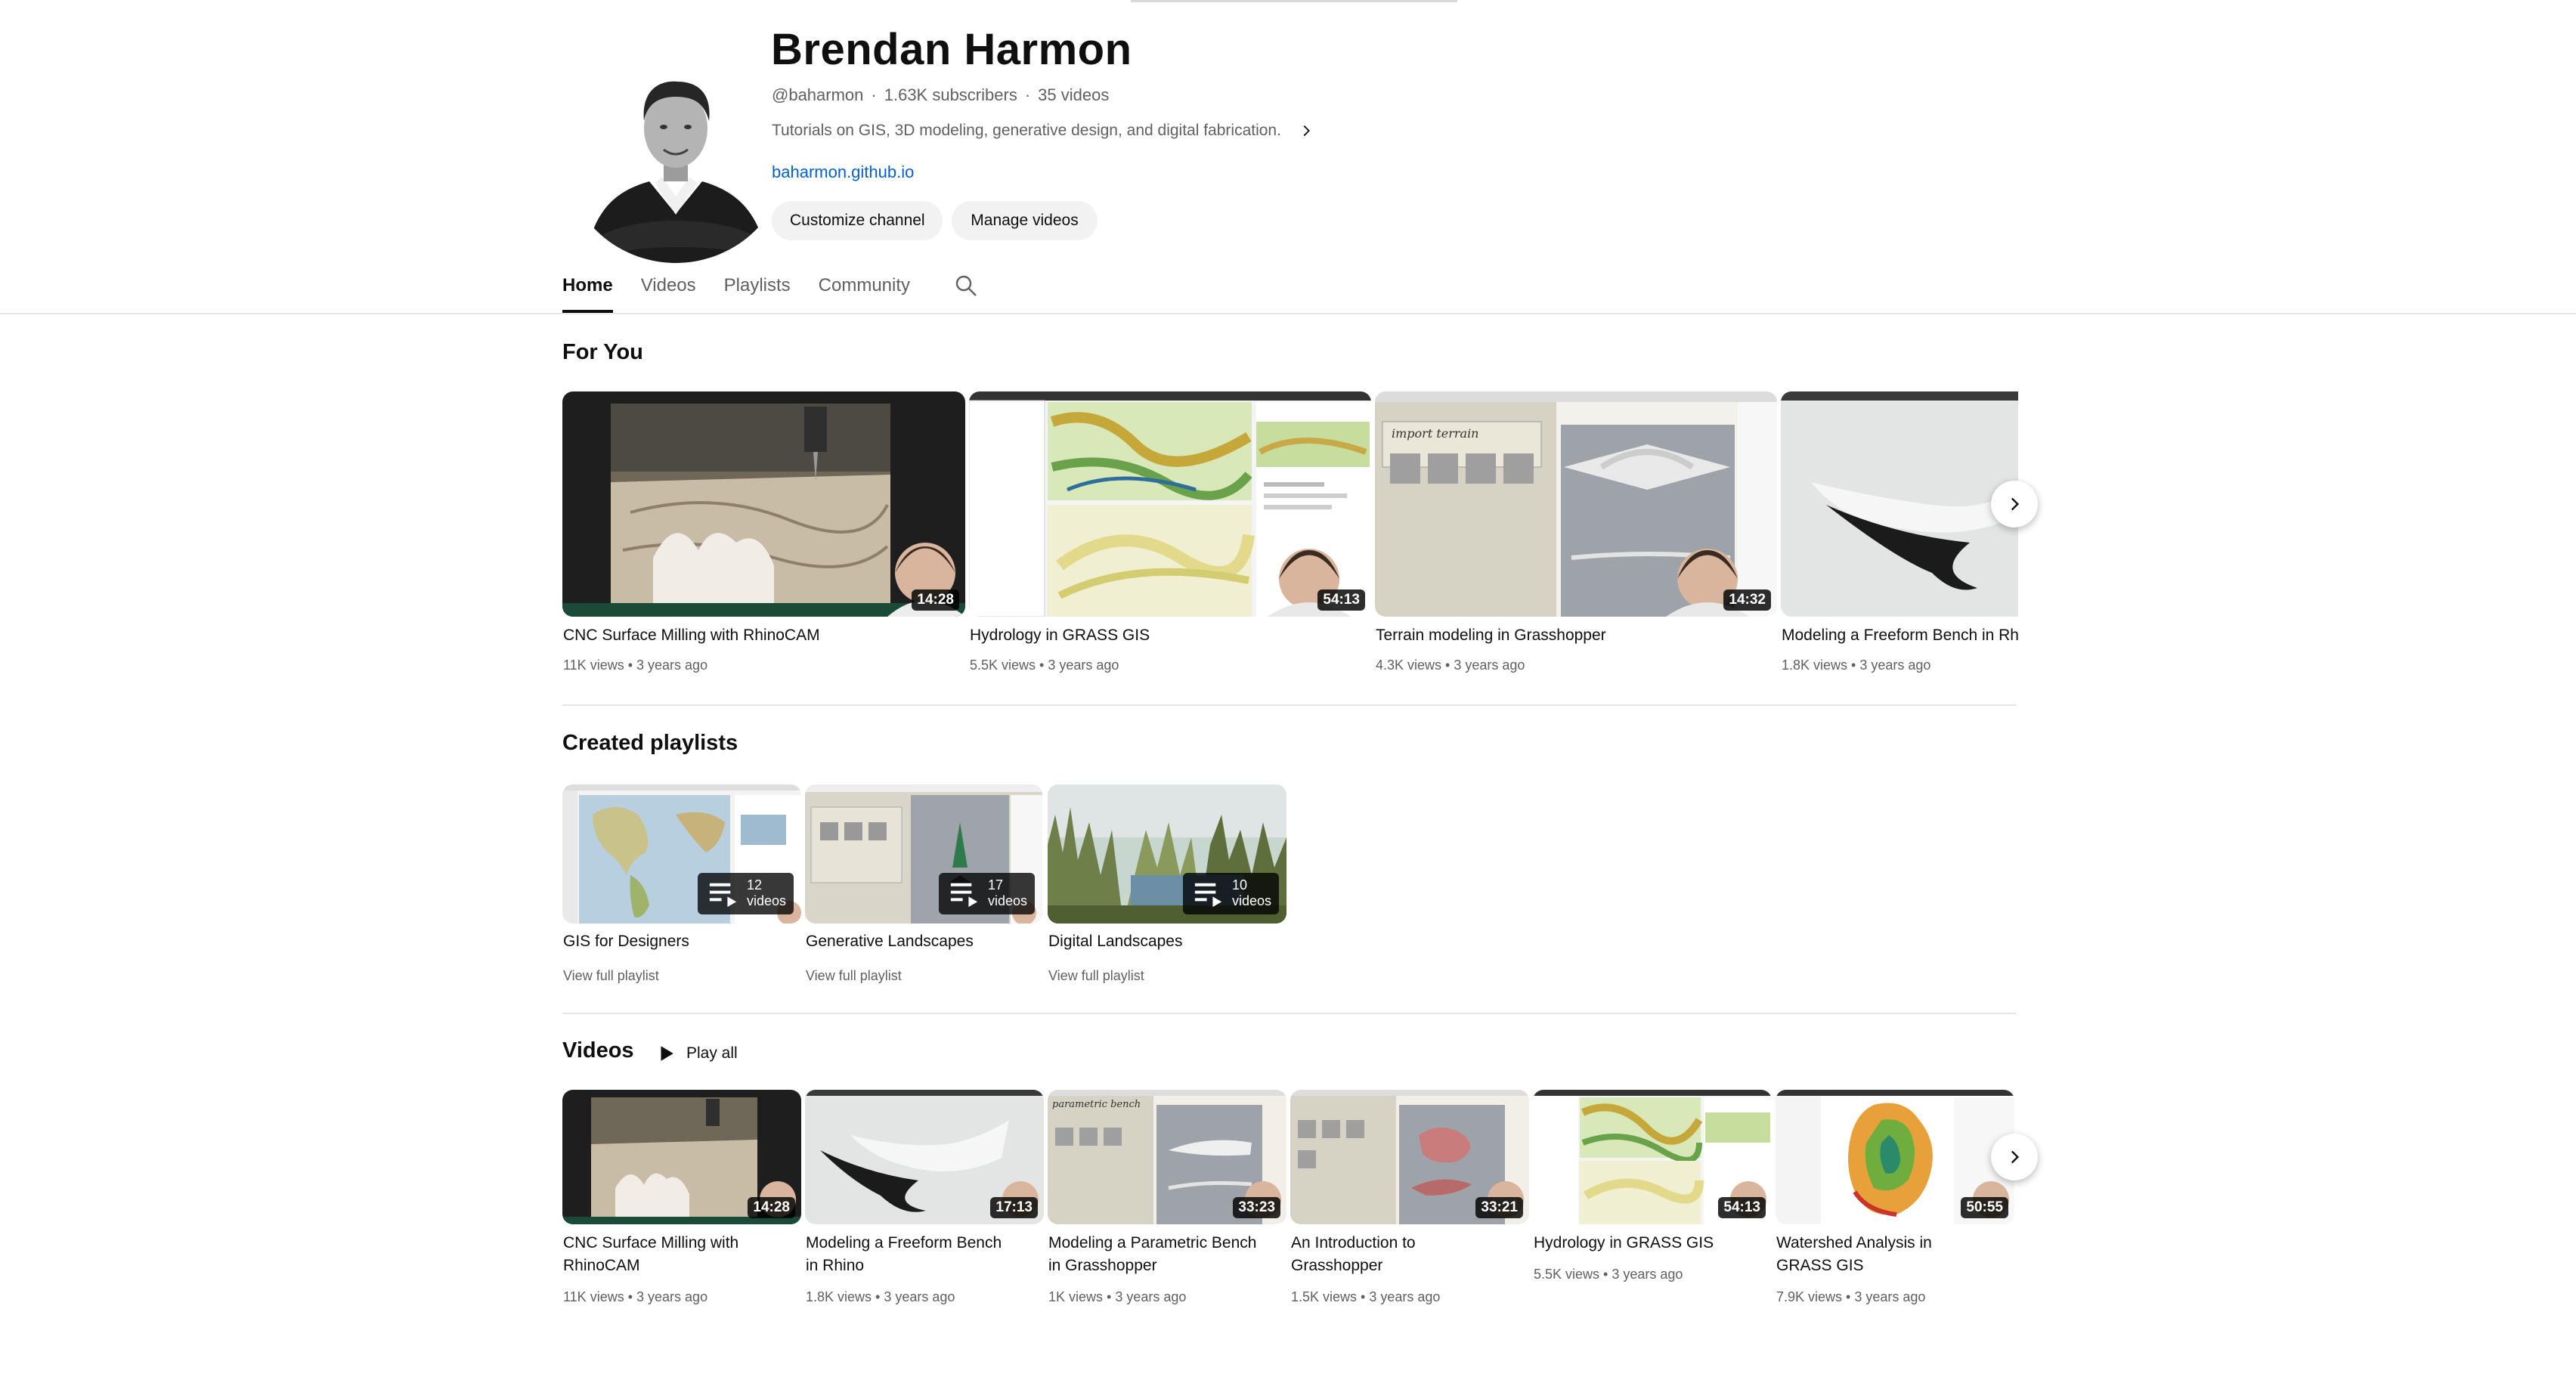 This screenshot has width=2576, height=1383. I want to click on customize-channel-button: Customize channel, so click(858, 220).